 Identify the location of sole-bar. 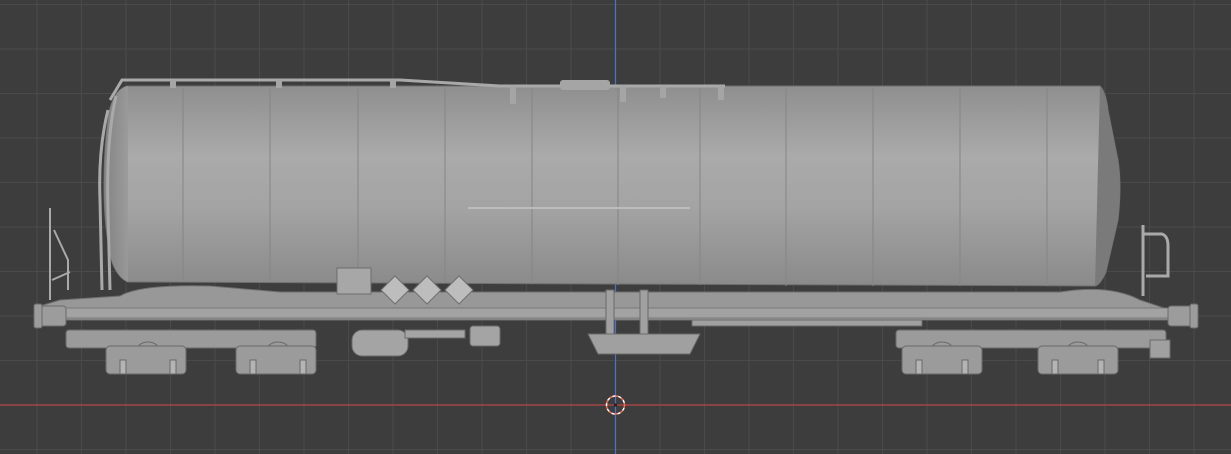
(619, 313).